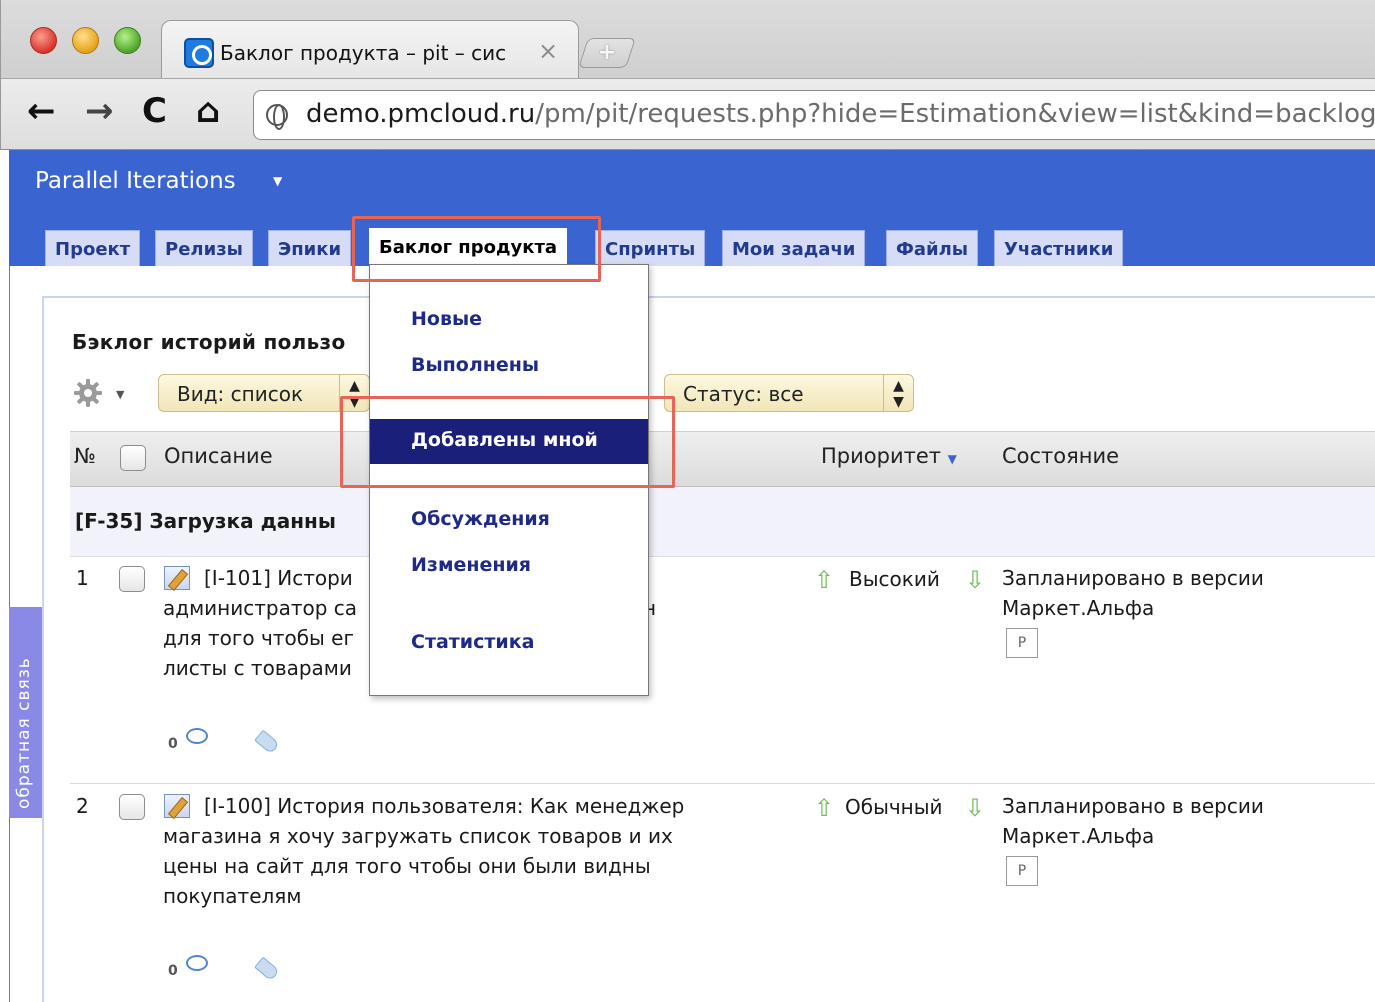 This screenshot has width=1375, height=1002. What do you see at coordinates (135, 181) in the screenshot?
I see `project-name: Parallel Iterations` at bounding box center [135, 181].